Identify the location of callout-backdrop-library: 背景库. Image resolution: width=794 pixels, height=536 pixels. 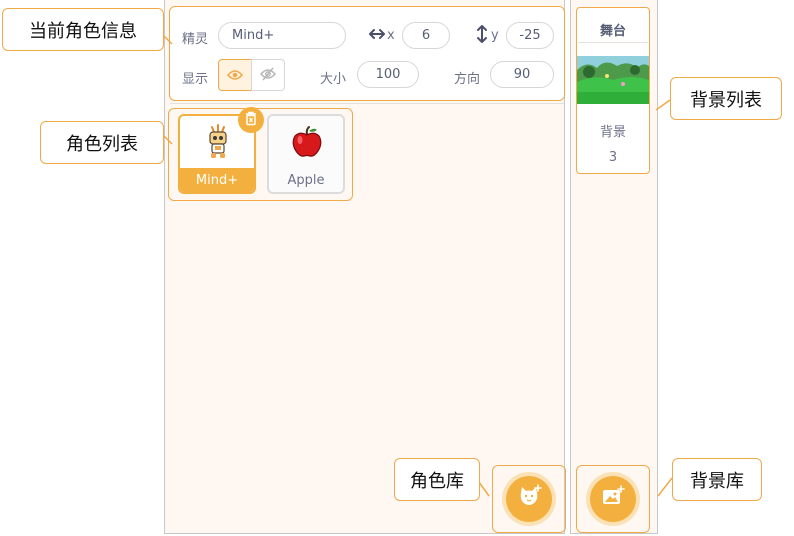
(717, 479).